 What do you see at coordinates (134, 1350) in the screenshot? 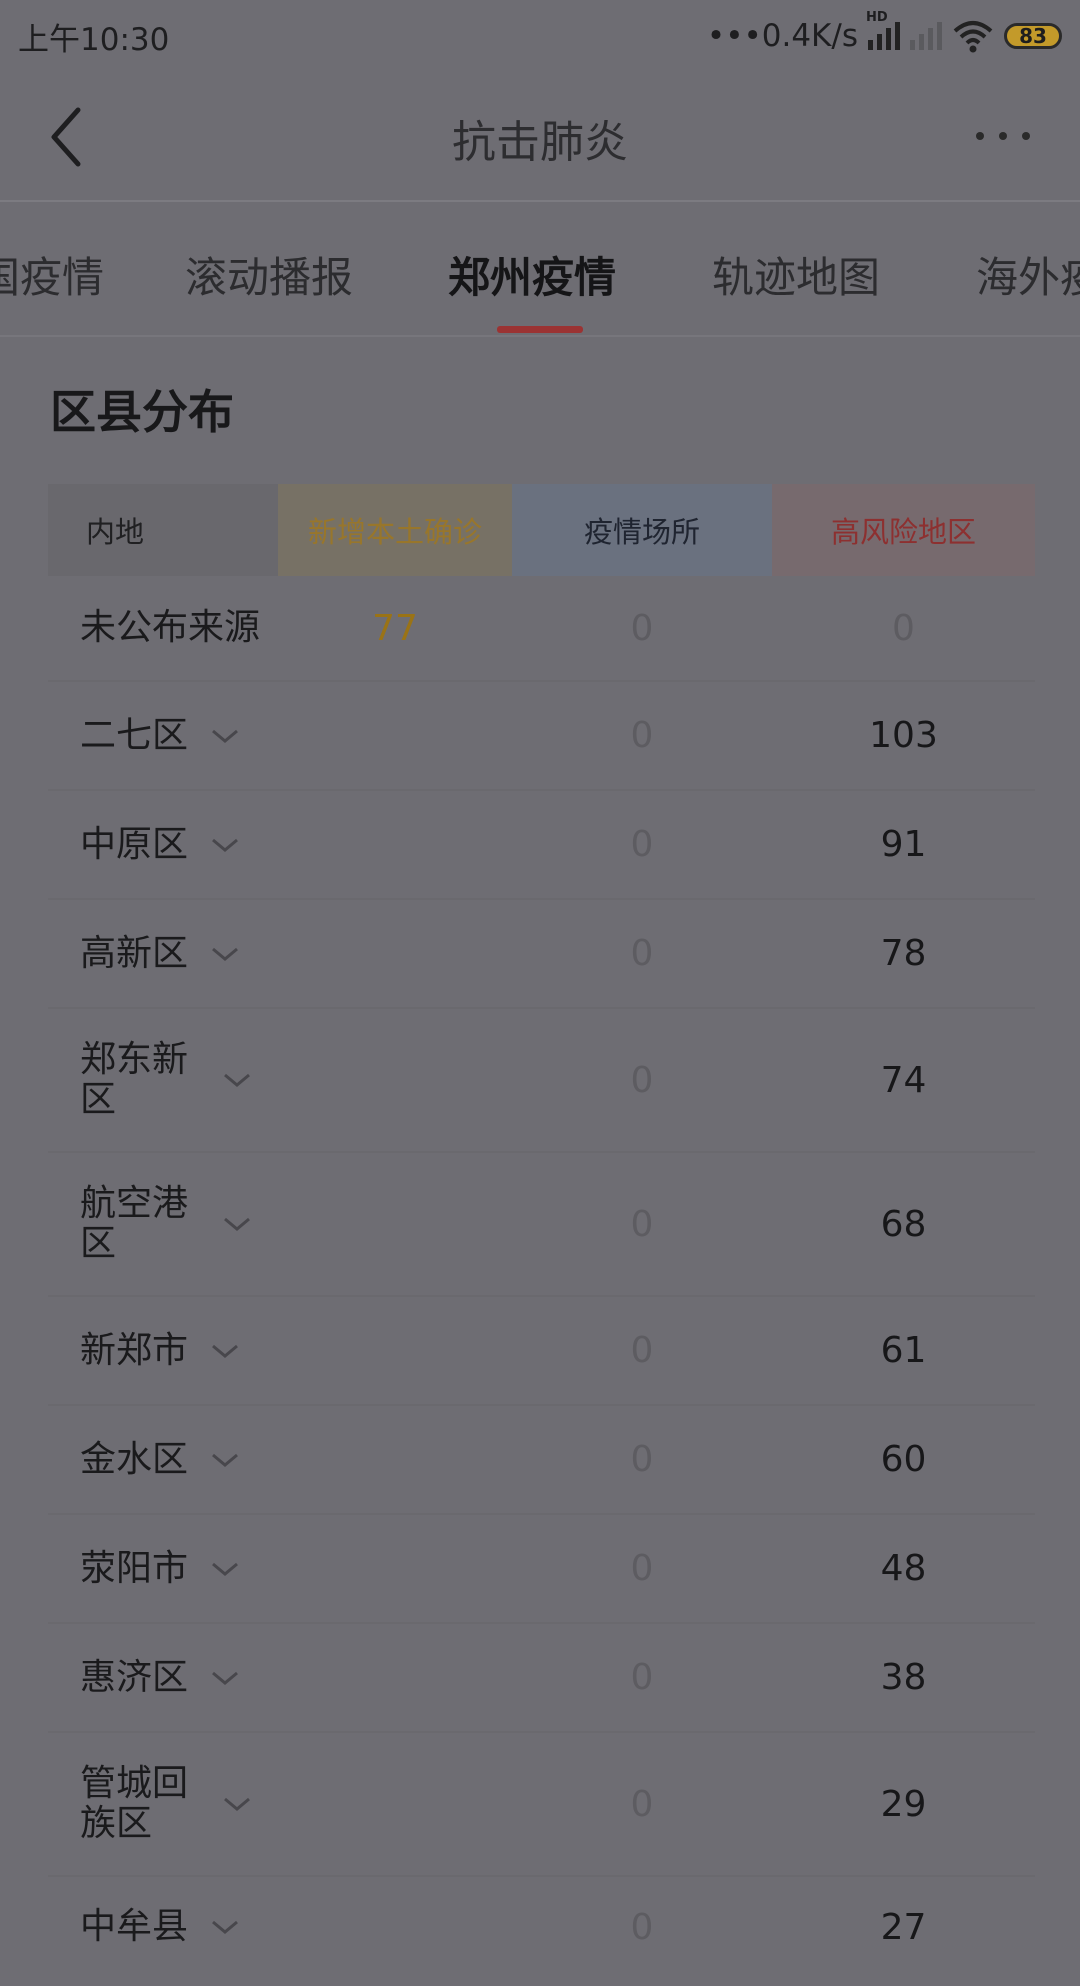
I see `district-name: 新郑市` at bounding box center [134, 1350].